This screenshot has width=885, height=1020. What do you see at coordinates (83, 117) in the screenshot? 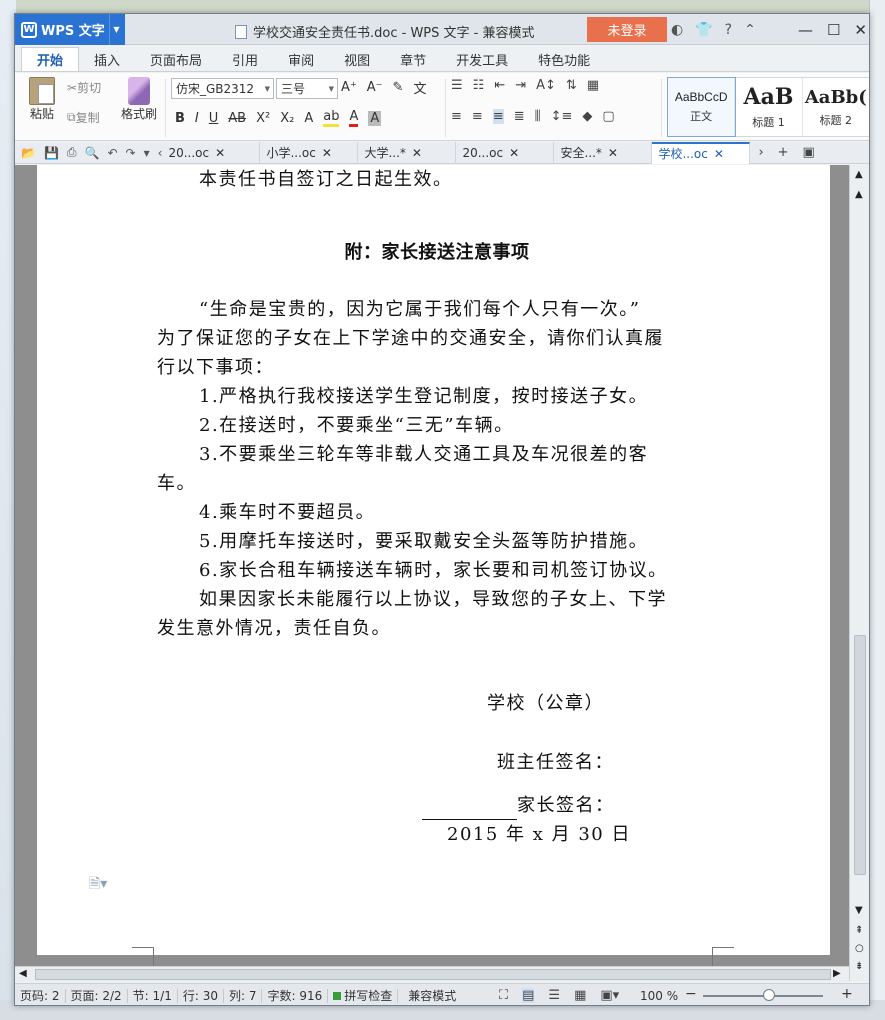
I see `copy-button: ⧉ 复制` at bounding box center [83, 117].